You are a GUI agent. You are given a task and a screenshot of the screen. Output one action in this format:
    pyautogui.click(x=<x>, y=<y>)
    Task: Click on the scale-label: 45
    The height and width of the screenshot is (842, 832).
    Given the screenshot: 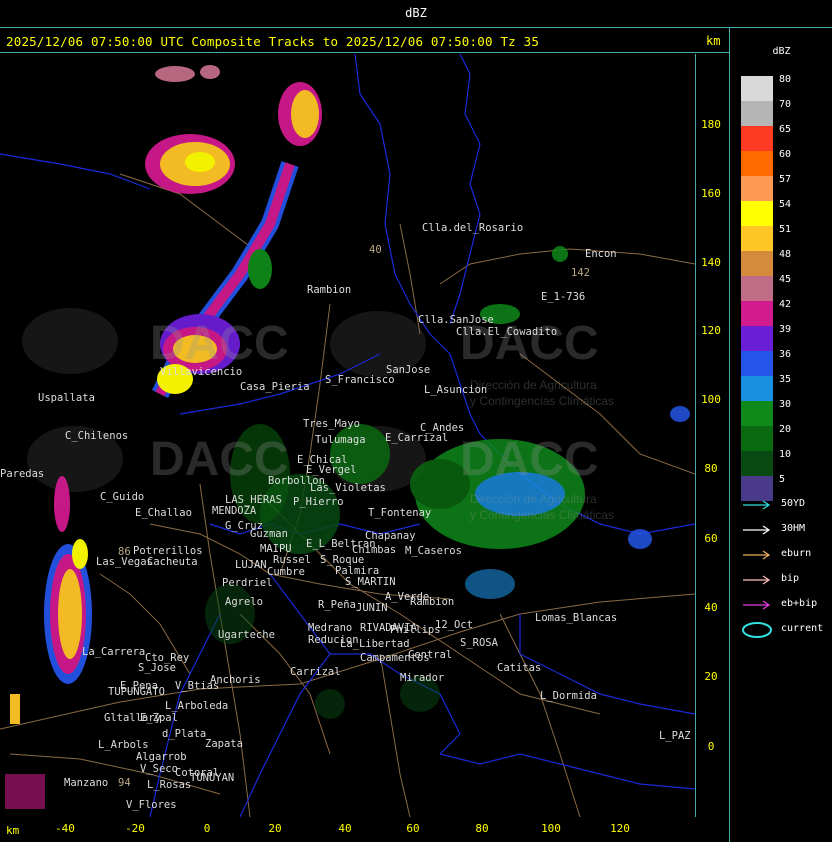 What is the action you would take?
    pyautogui.click(x=785, y=279)
    